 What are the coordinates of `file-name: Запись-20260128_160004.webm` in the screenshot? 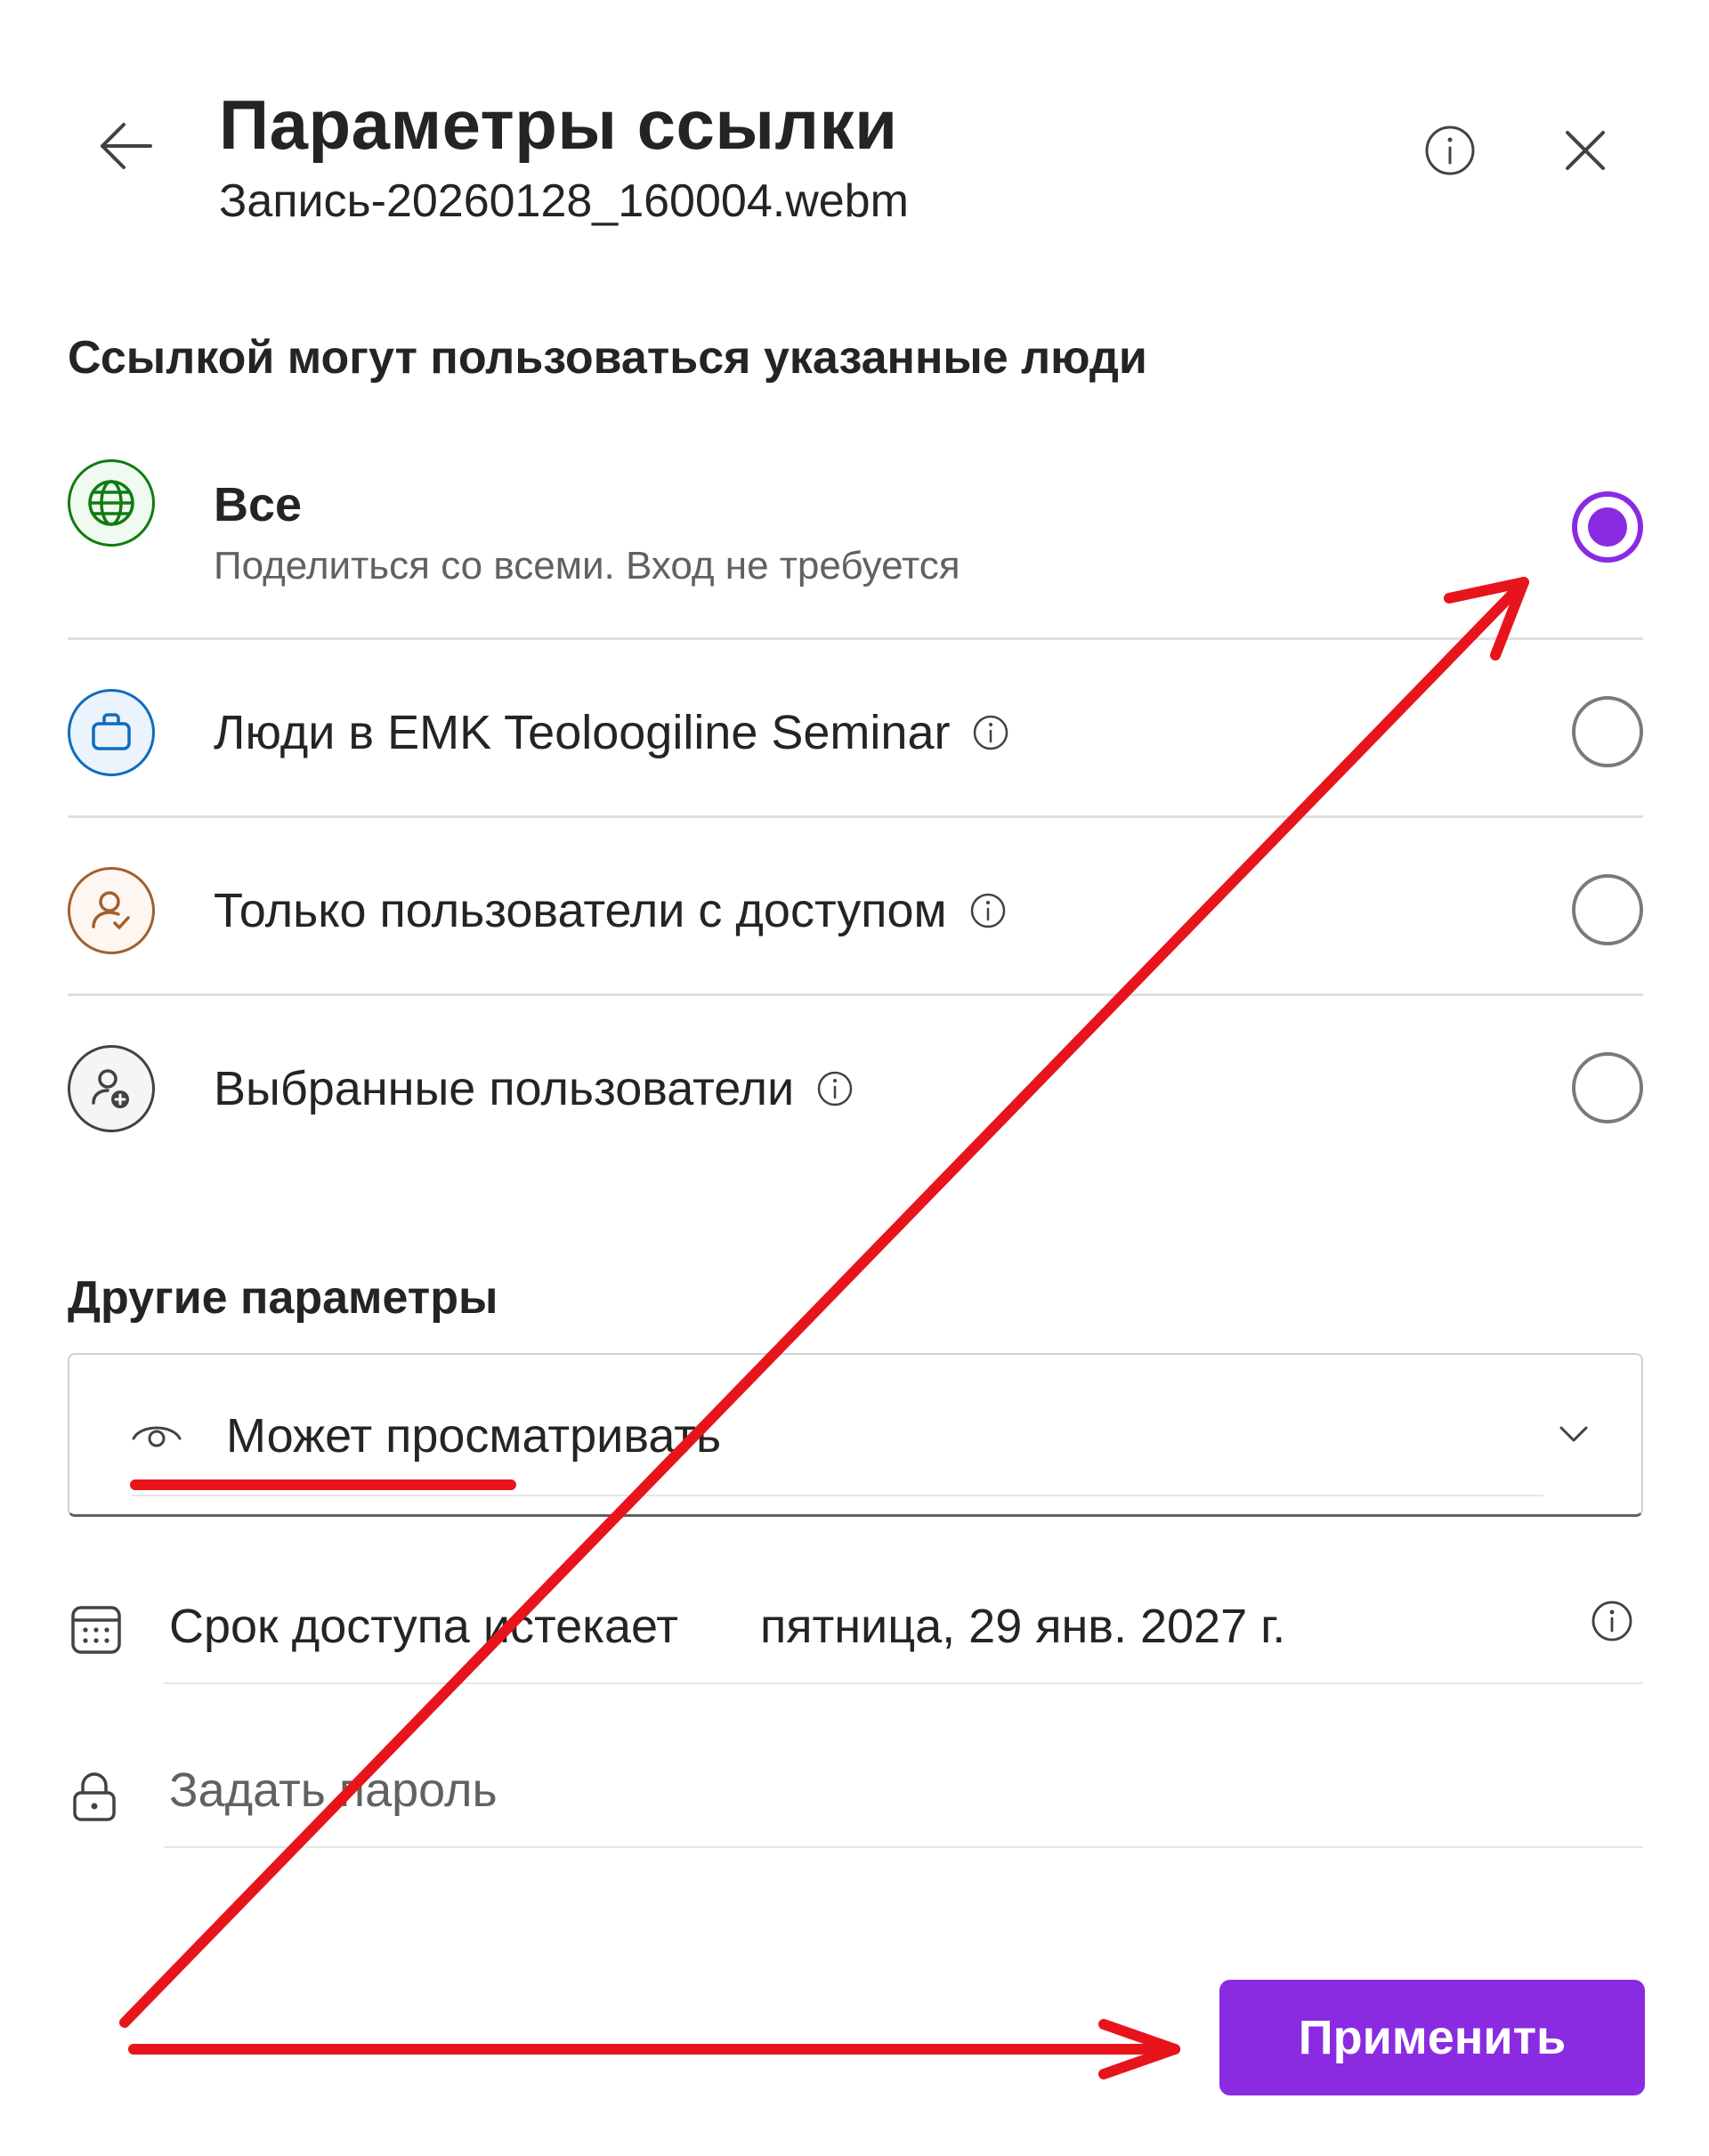 It's located at (564, 201).